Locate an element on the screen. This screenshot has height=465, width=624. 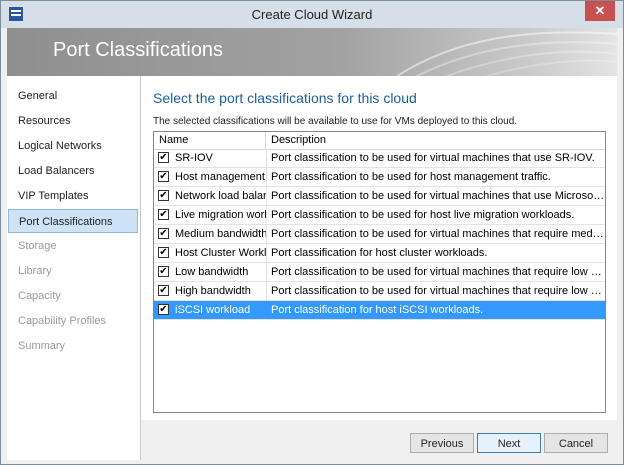
nav-item-library: Library is located at coordinates (35, 271).